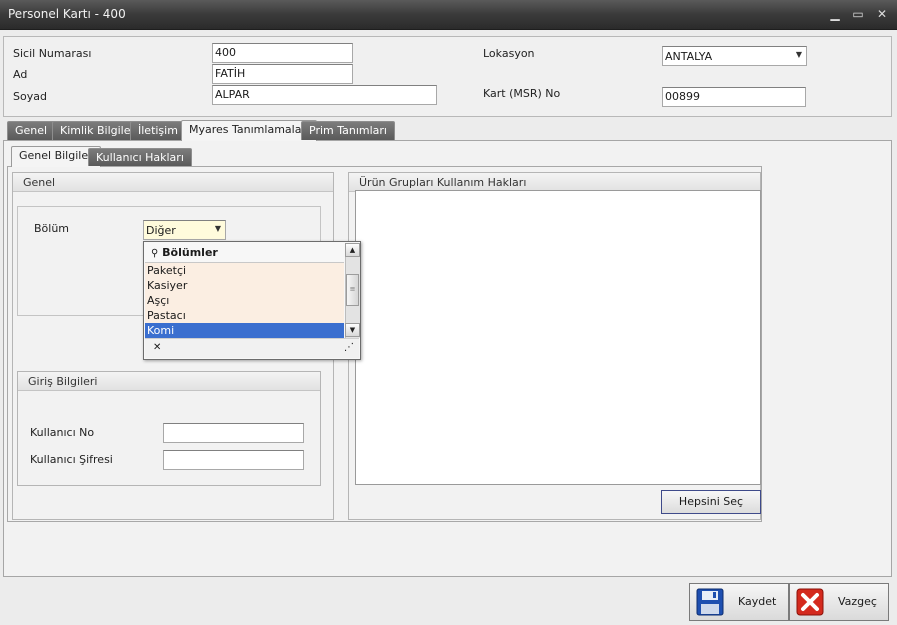 The image size is (897, 625). I want to click on window-title: Personel Kartı - 400, so click(67, 14).